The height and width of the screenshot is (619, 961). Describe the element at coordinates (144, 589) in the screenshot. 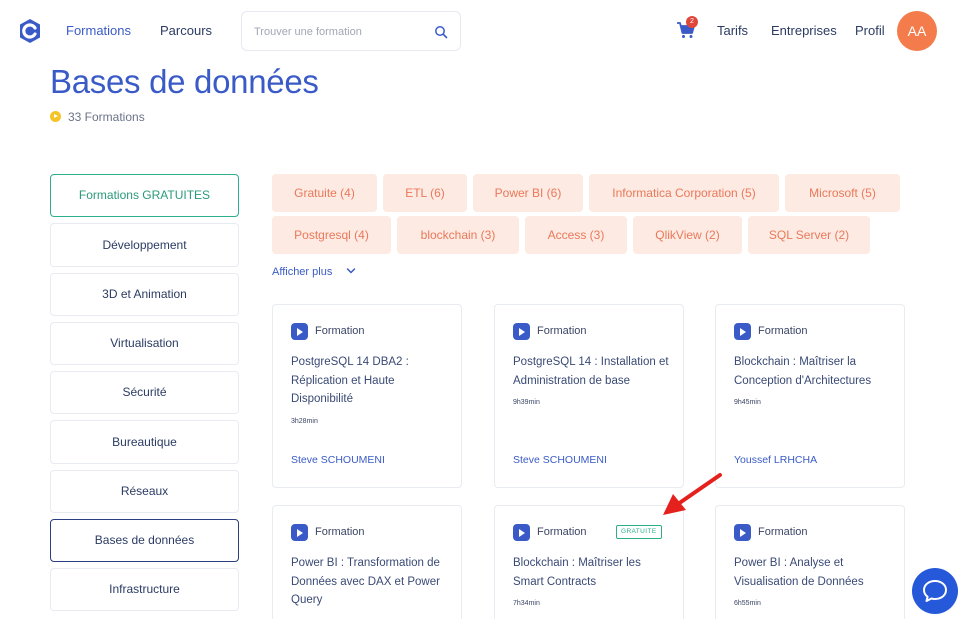

I see `sidebar-item-infrastructure: Infrastructure` at that location.